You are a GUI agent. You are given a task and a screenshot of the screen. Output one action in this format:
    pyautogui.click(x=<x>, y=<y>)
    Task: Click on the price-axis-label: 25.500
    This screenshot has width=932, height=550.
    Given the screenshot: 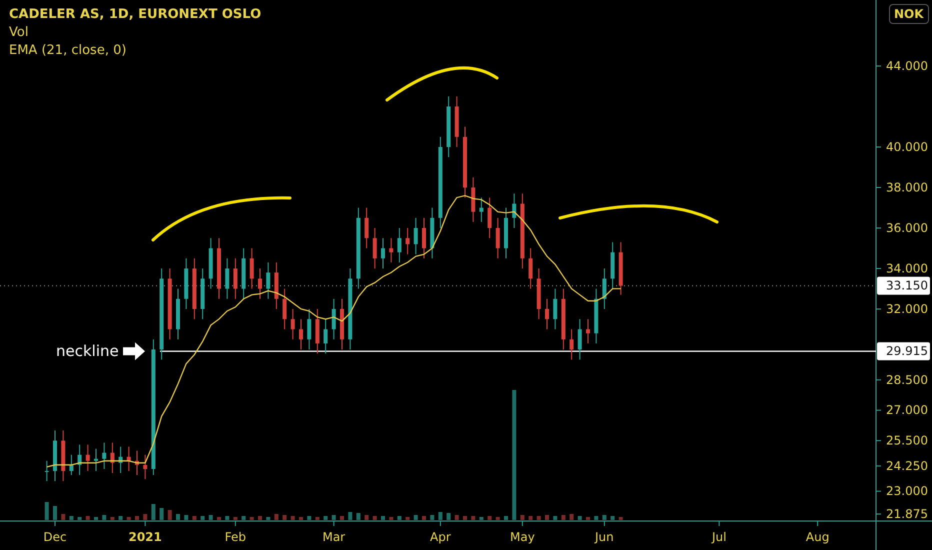 What is the action you would take?
    pyautogui.click(x=907, y=441)
    